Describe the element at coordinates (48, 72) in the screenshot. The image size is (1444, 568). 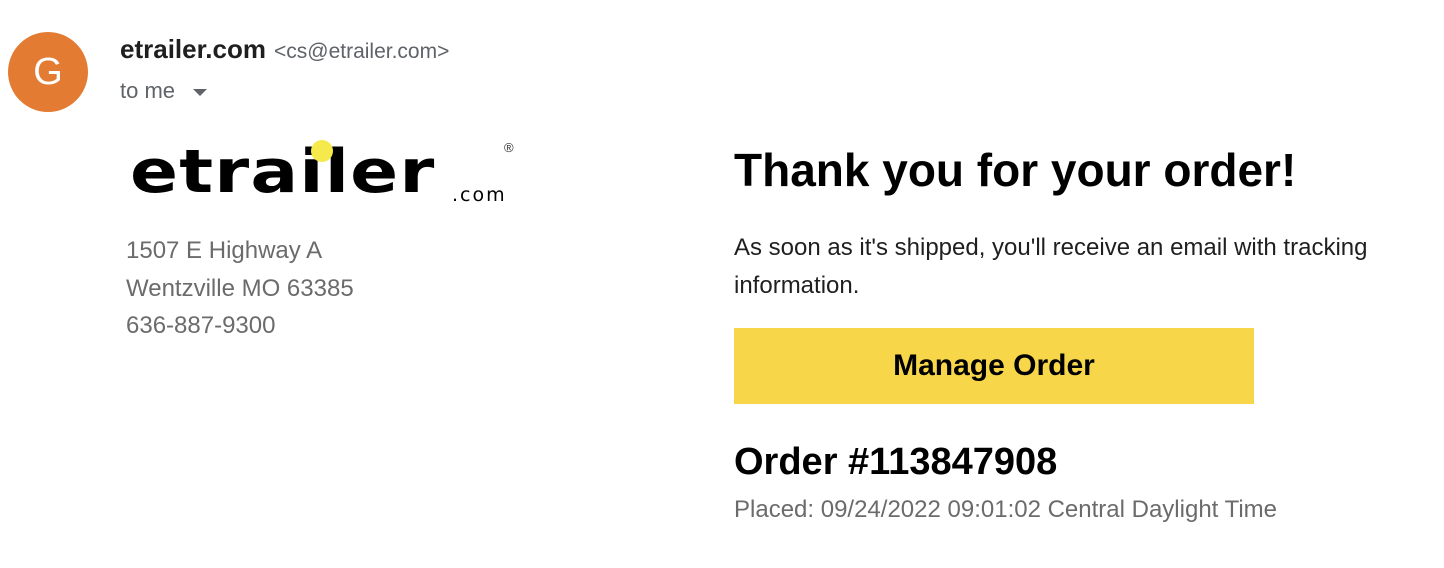
I see `avatar: G` at that location.